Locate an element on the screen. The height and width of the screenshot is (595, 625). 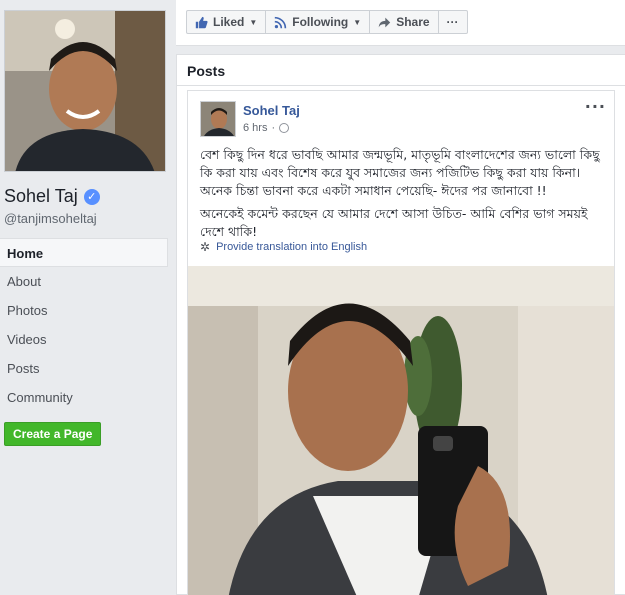
page-nav: Home About Photos Videos Posts Community is located at coordinates (84, 325).